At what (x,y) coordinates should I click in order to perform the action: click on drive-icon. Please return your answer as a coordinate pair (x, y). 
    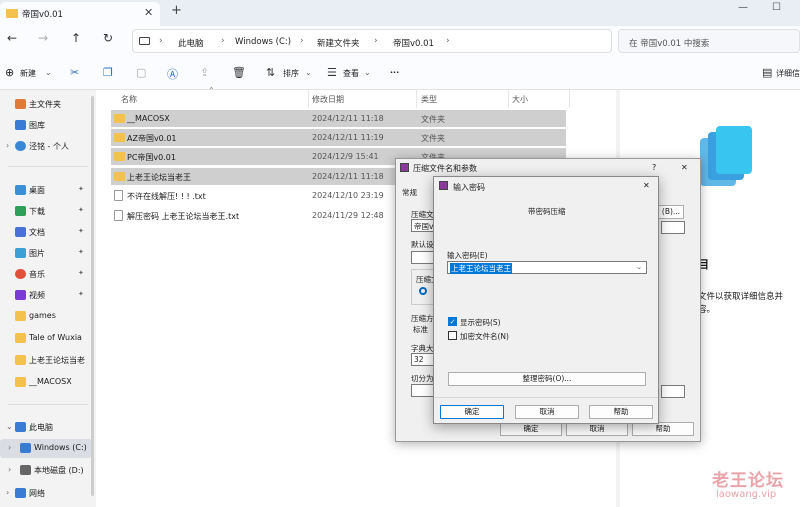
    Looking at the image, I should click on (25, 448).